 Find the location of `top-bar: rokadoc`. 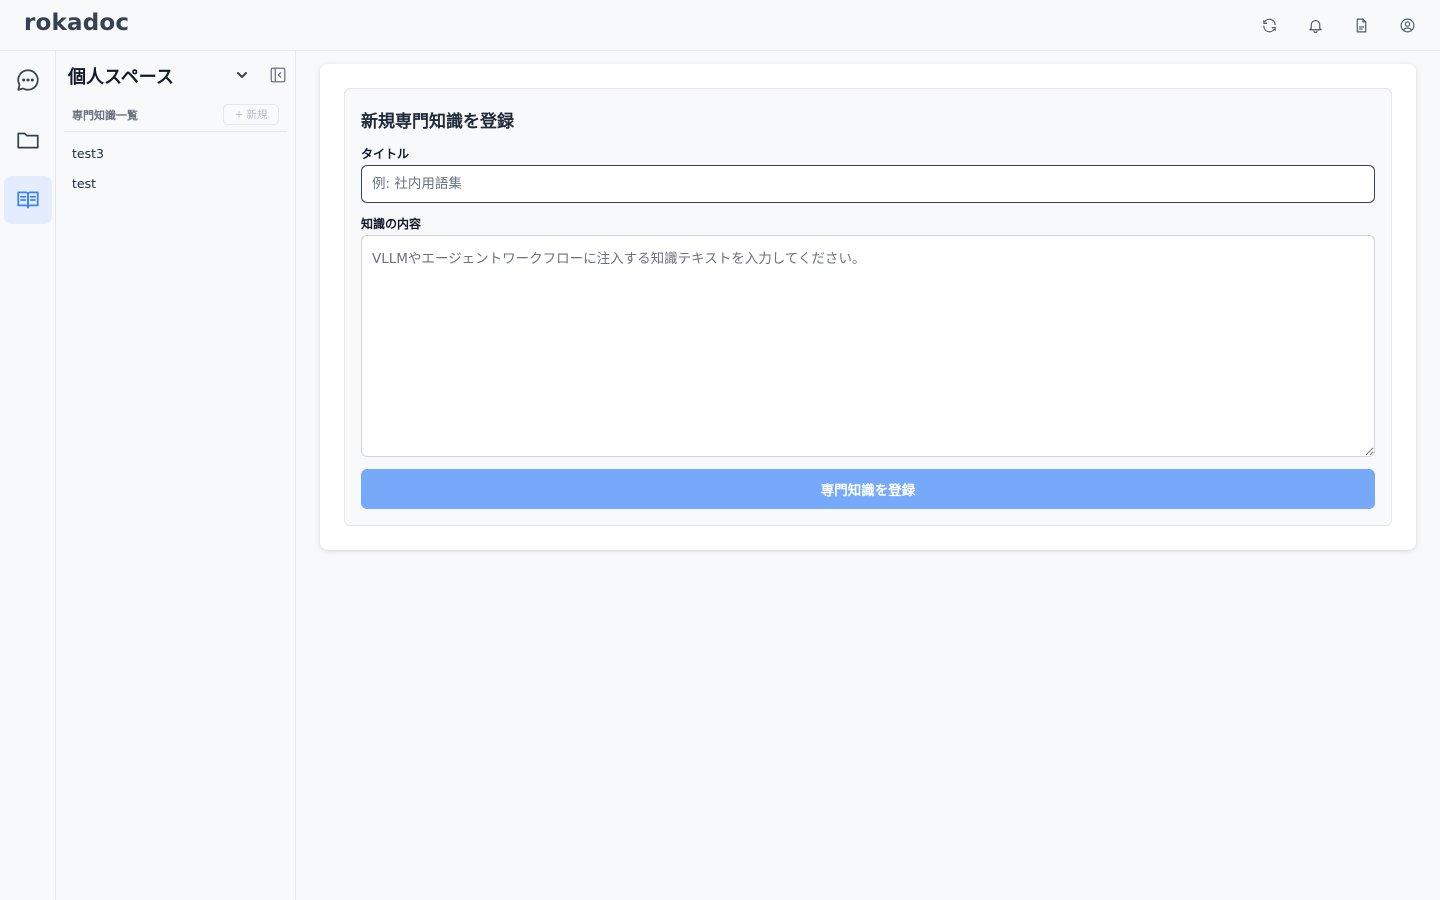

top-bar: rokadoc is located at coordinates (720, 25).